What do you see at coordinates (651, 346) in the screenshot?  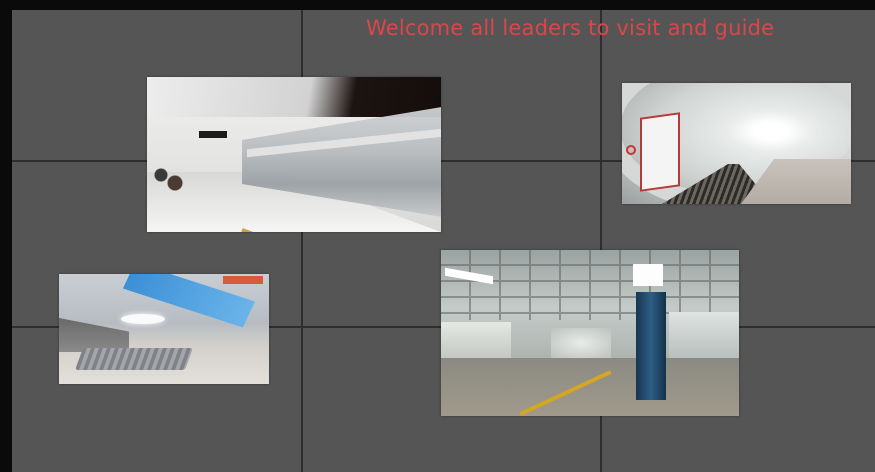 I see `blue-pillar` at bounding box center [651, 346].